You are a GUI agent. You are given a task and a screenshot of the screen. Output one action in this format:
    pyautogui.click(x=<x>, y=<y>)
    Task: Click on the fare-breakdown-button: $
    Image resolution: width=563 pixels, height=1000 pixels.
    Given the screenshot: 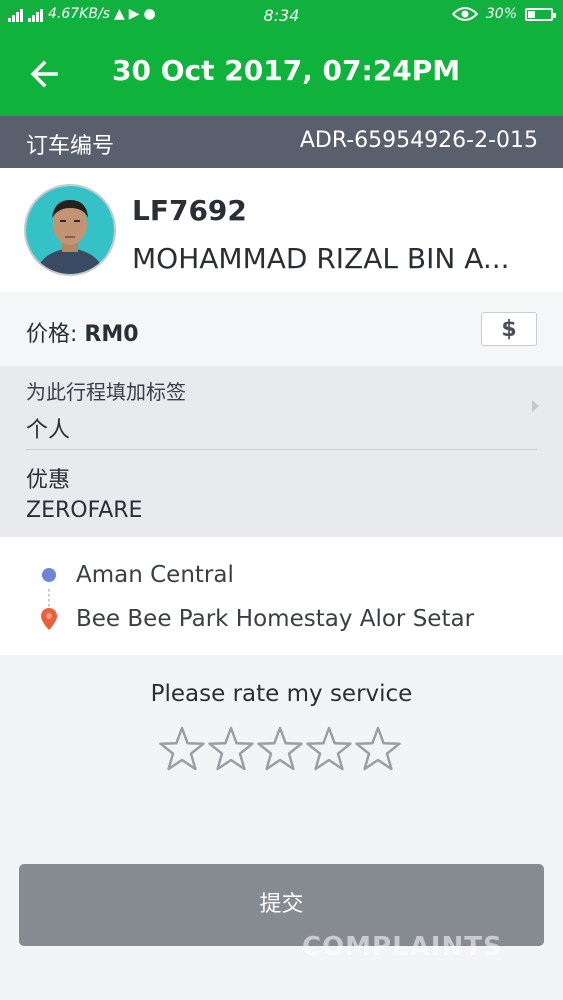 What is the action you would take?
    pyautogui.click(x=509, y=329)
    